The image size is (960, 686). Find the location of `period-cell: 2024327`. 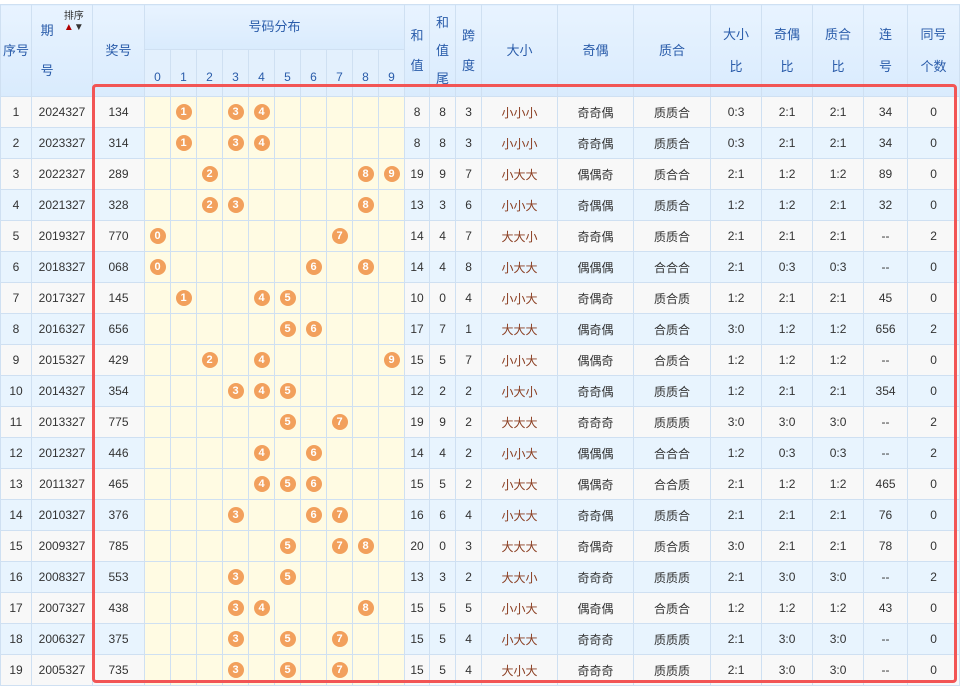

period-cell: 2024327 is located at coordinates (62, 112).